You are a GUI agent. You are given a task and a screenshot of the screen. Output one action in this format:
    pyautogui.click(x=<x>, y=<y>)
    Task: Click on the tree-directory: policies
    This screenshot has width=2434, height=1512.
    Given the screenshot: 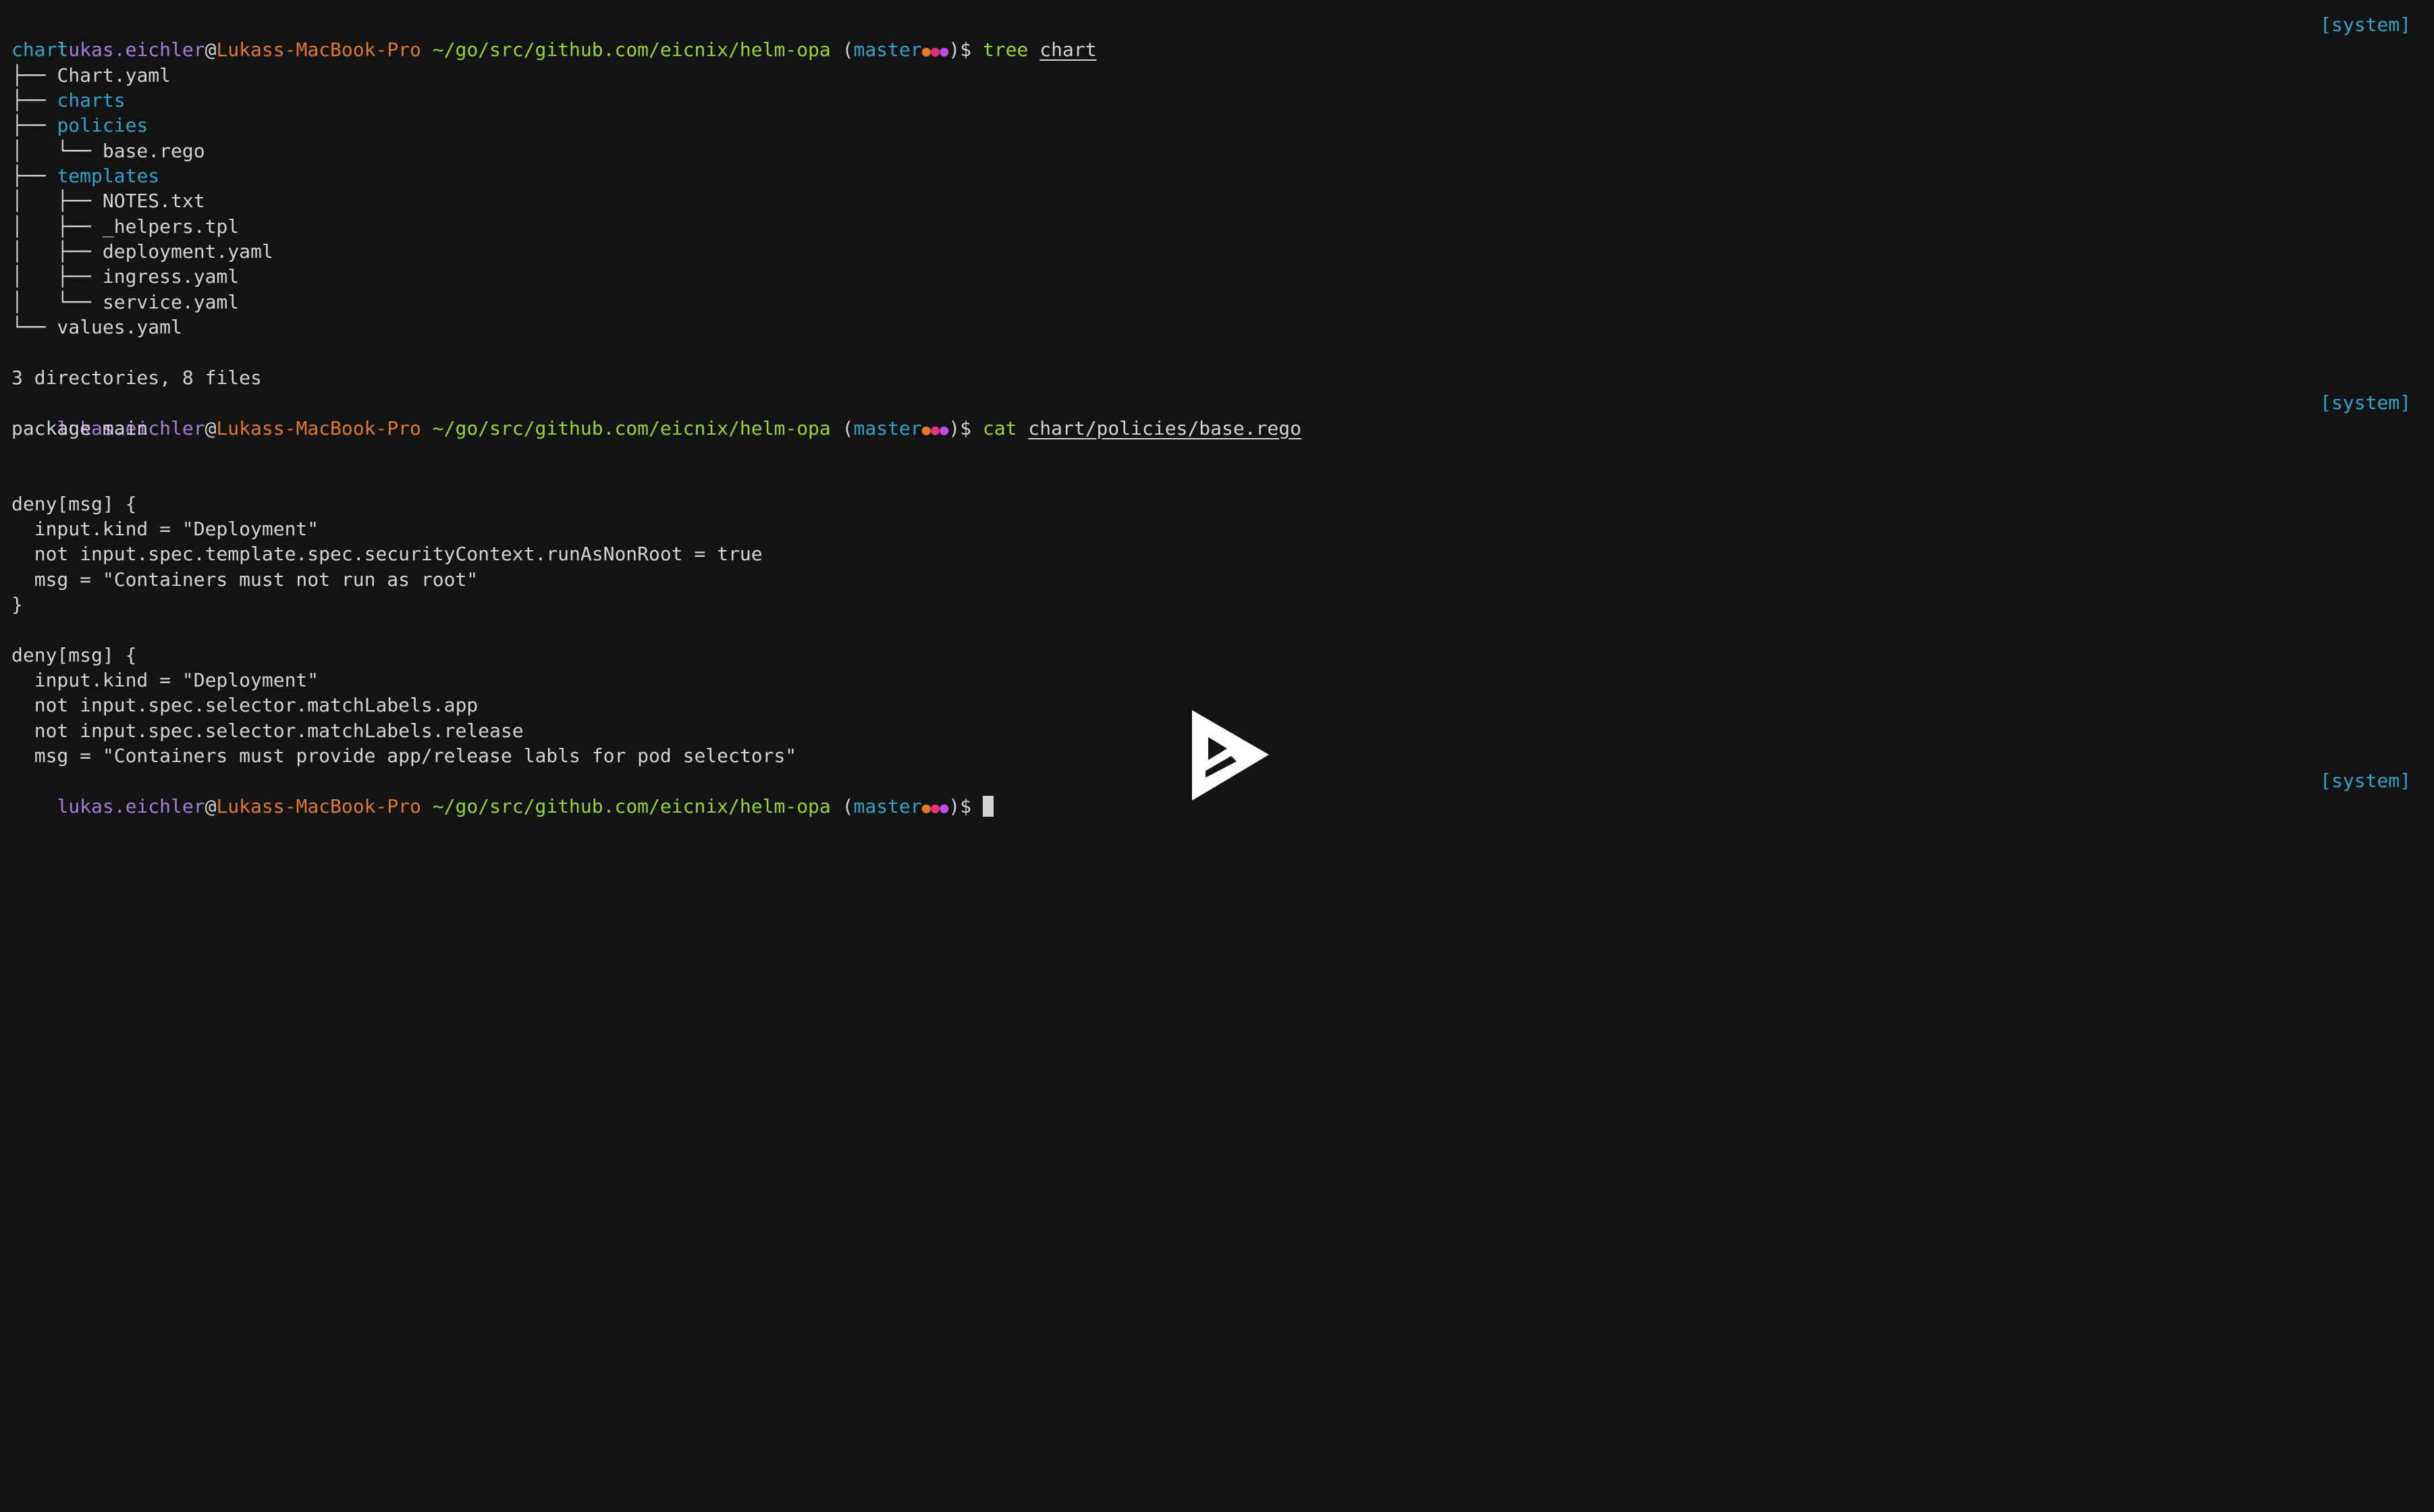 What is the action you would take?
    pyautogui.click(x=102, y=125)
    